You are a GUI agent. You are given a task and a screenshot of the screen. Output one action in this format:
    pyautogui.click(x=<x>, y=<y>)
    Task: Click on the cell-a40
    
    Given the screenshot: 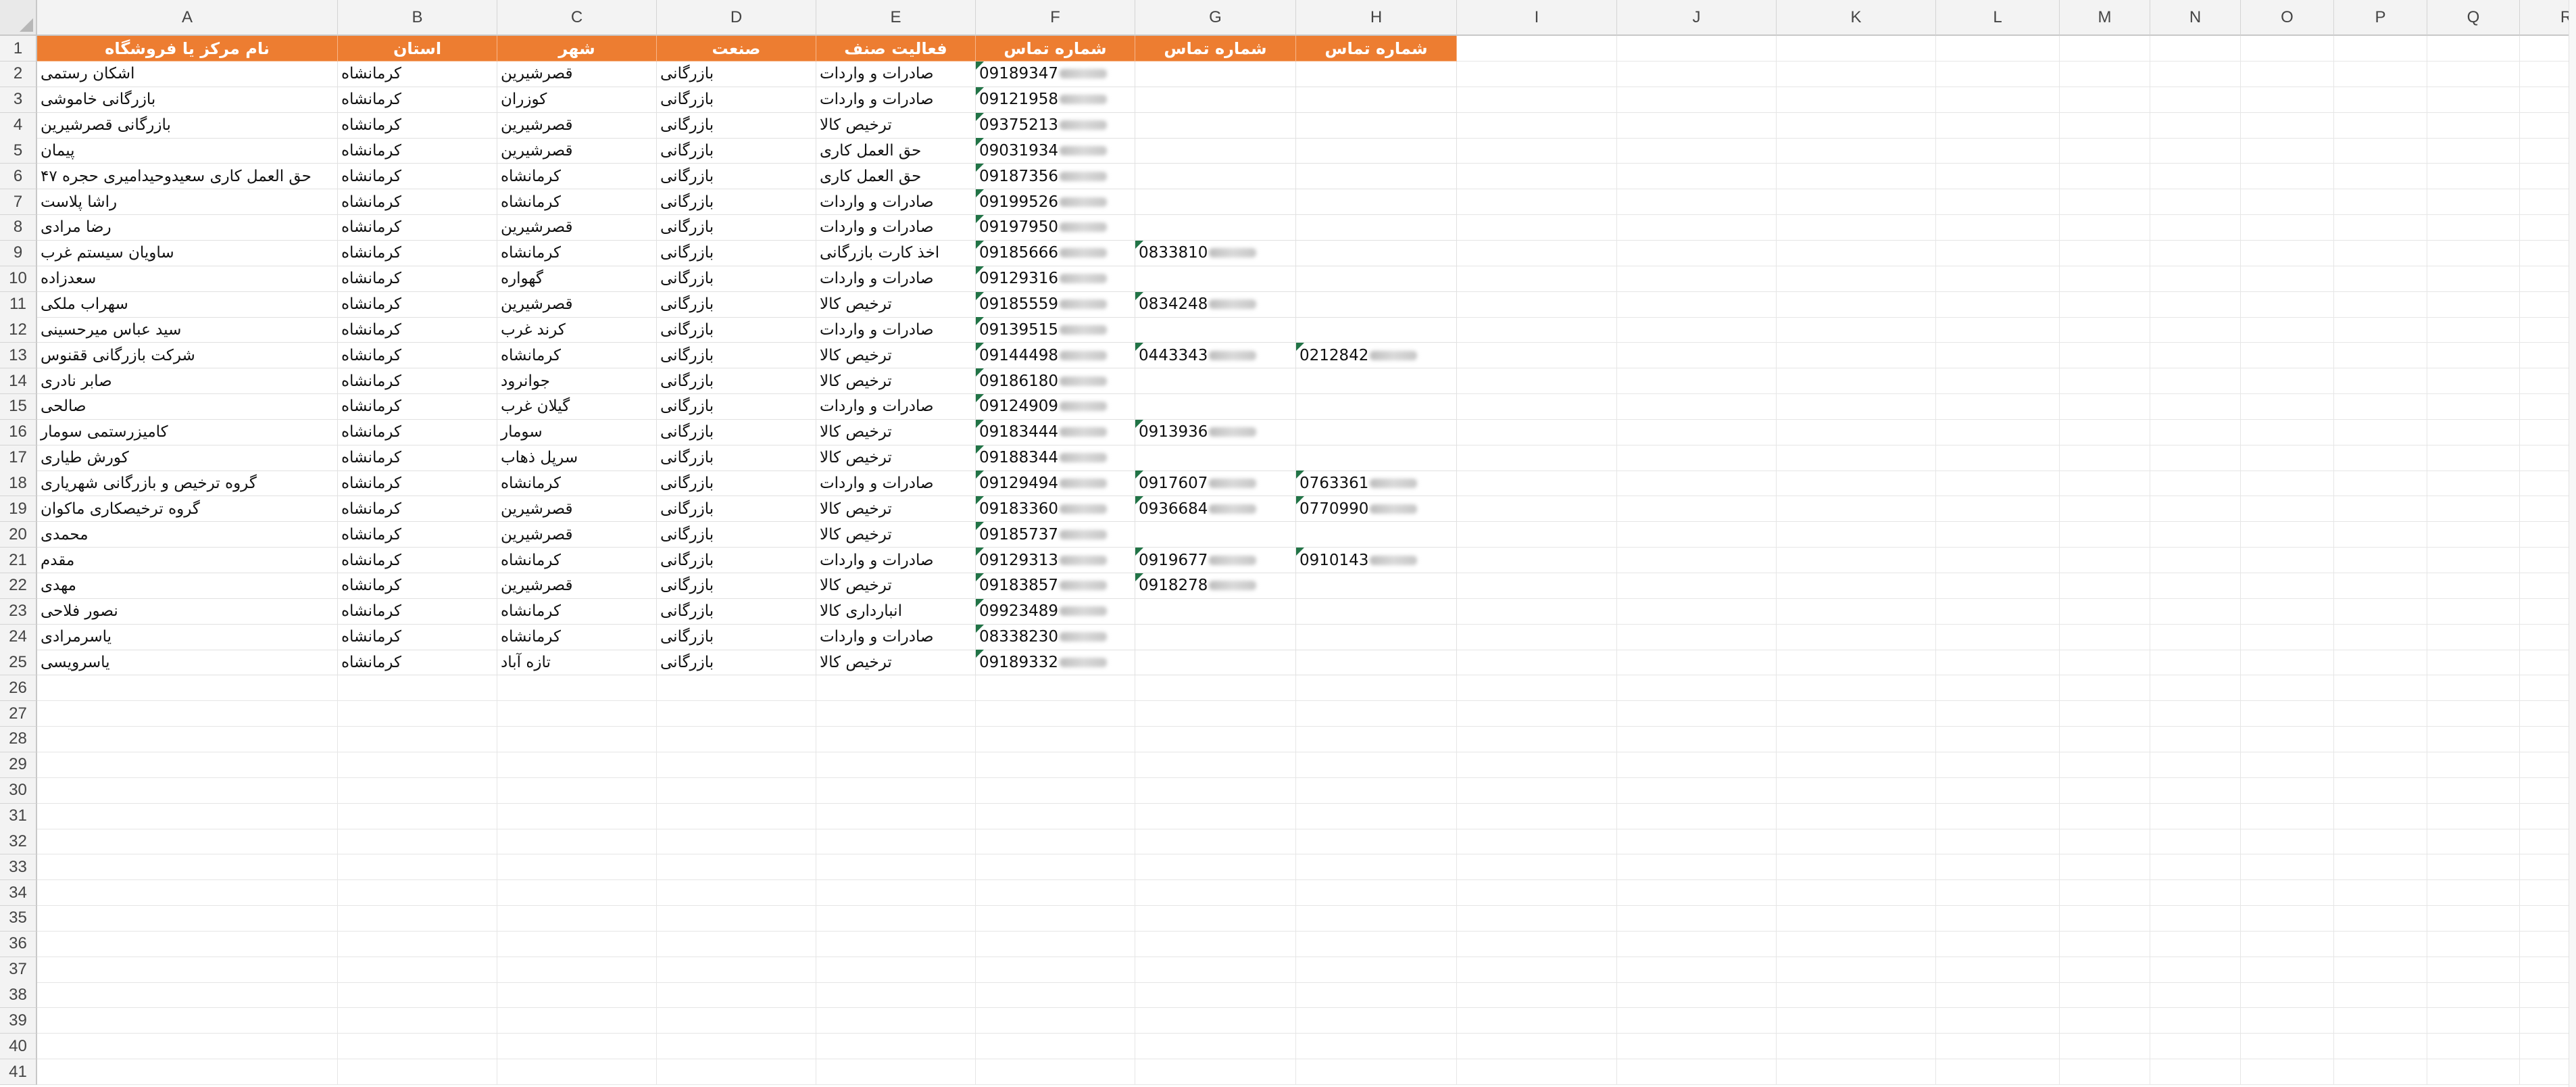 What is the action you would take?
    pyautogui.click(x=188, y=1047)
    